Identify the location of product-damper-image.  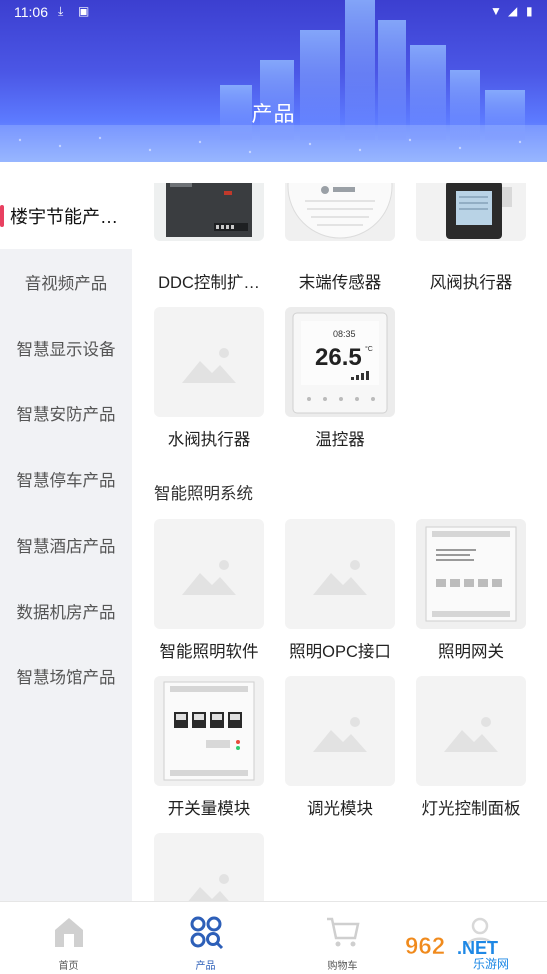
(471, 212).